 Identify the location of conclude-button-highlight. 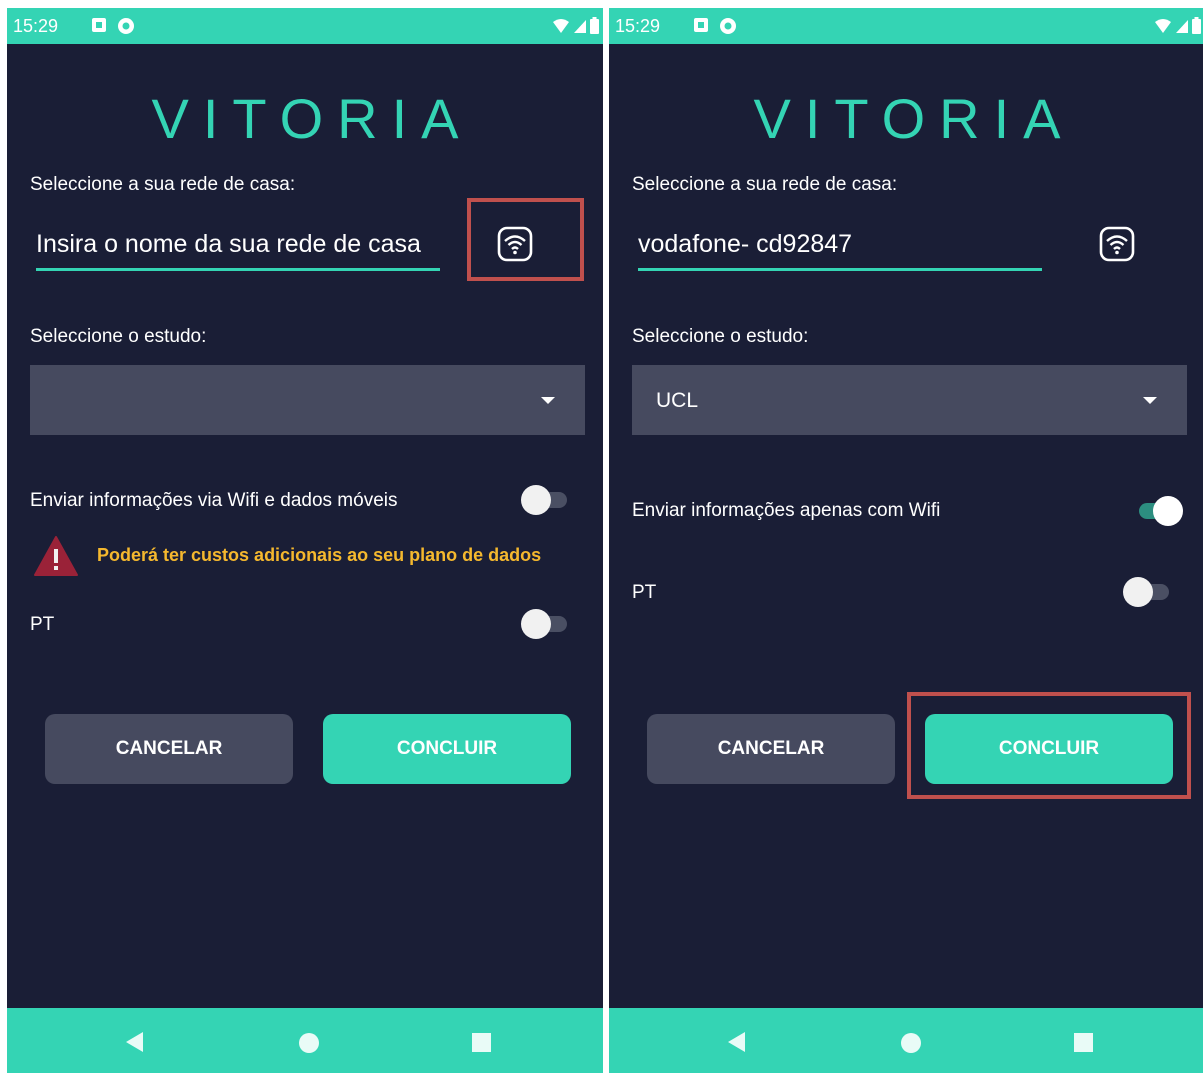
(1049, 745).